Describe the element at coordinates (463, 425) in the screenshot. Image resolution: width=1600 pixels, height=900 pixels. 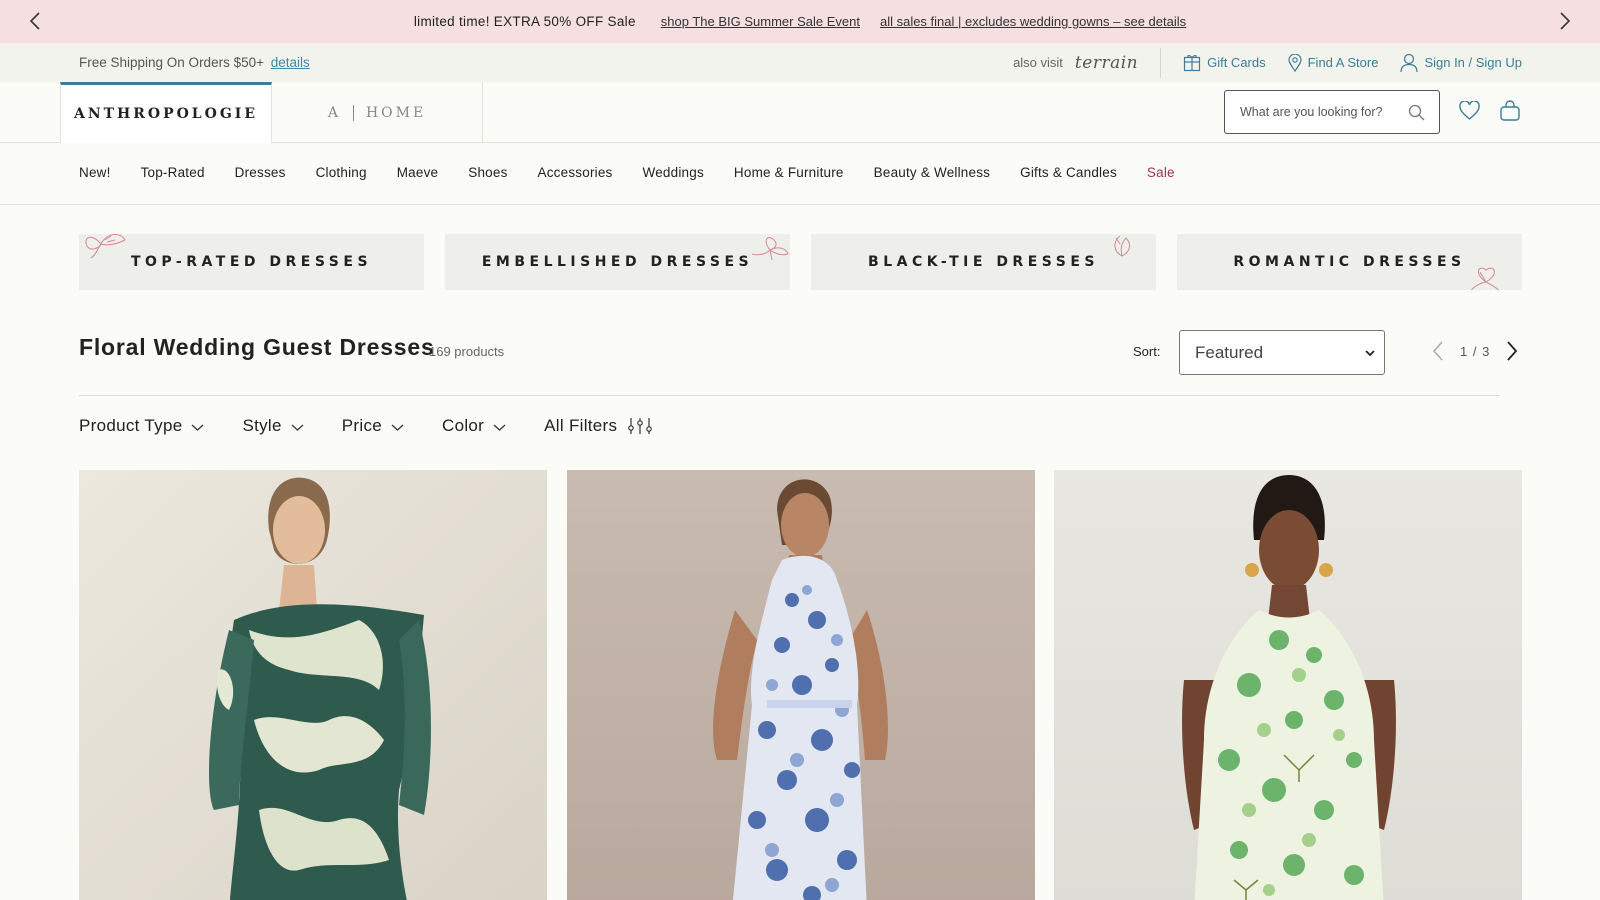
I see `filter-label: Color` at that location.